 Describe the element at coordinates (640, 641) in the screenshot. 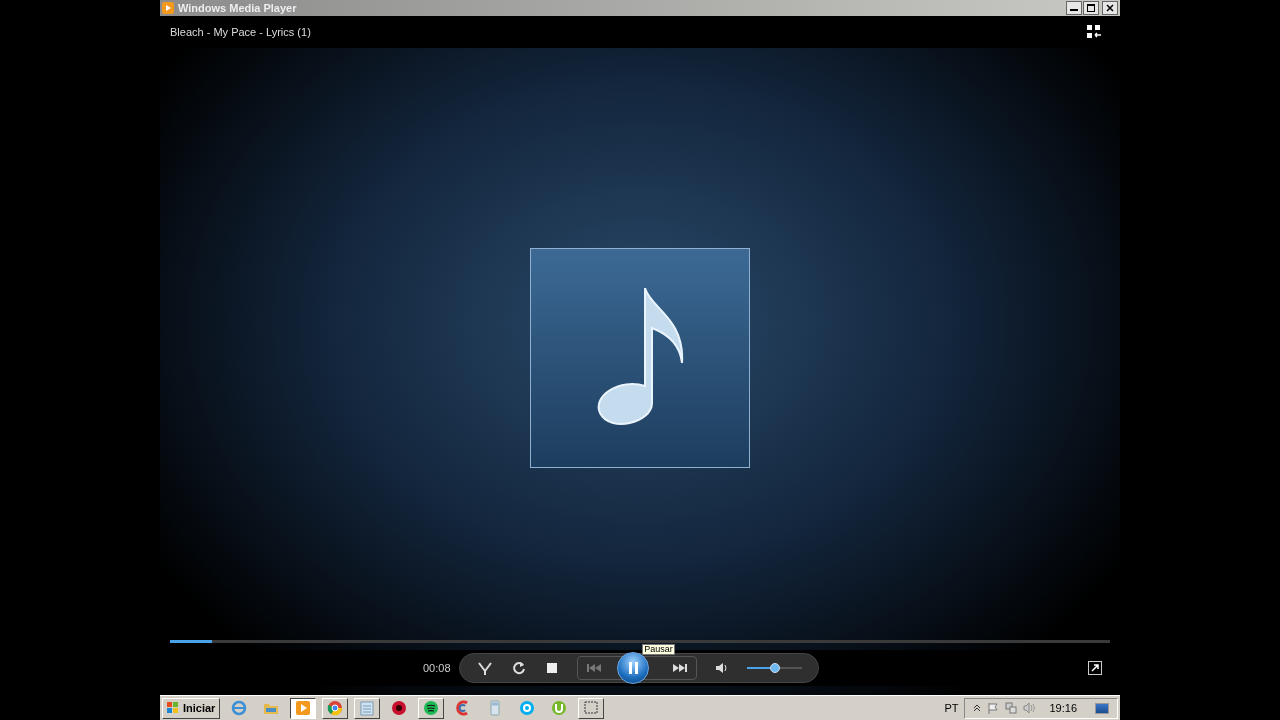

I see `seek-bar` at that location.